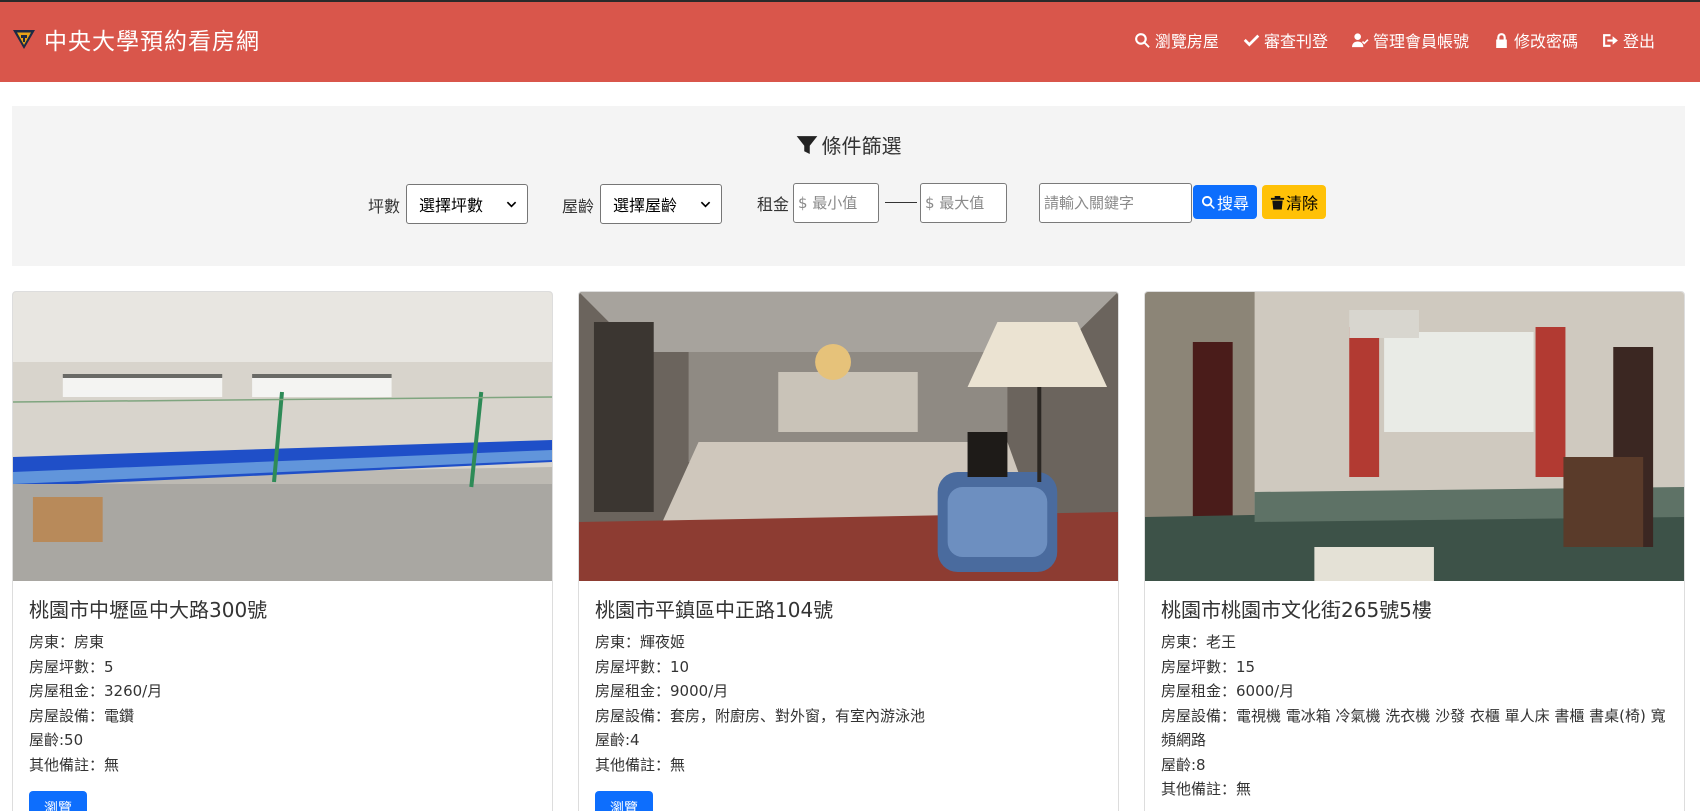  Describe the element at coordinates (662, 691) in the screenshot. I see `listing-rent: 房屋租金：9000/月` at that location.